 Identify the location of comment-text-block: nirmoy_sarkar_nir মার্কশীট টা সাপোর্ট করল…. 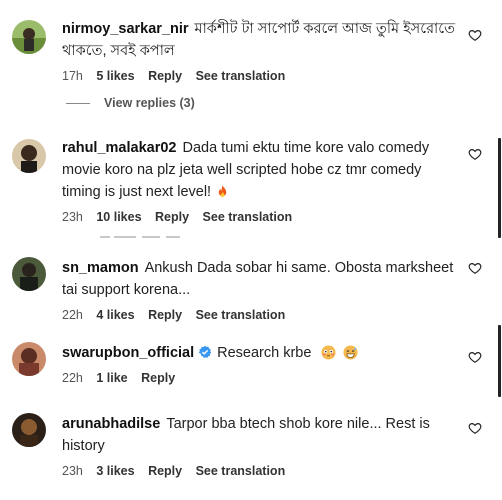
(262, 40).